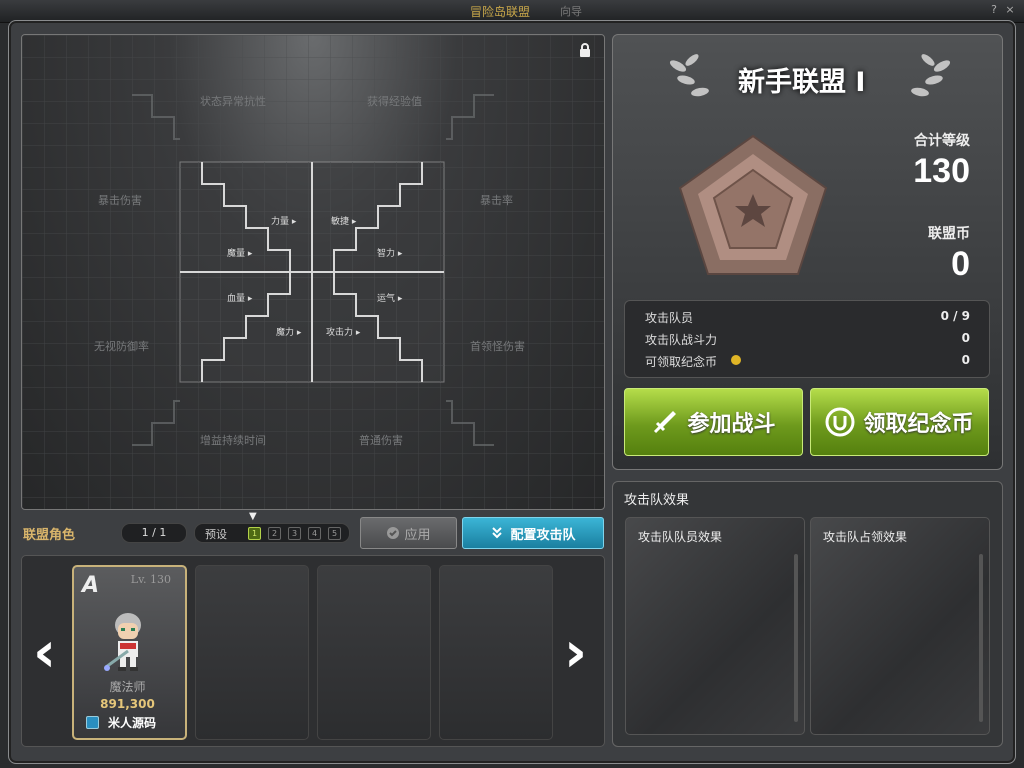 This screenshot has height=768, width=1024. I want to click on check-icon, so click(393, 533).